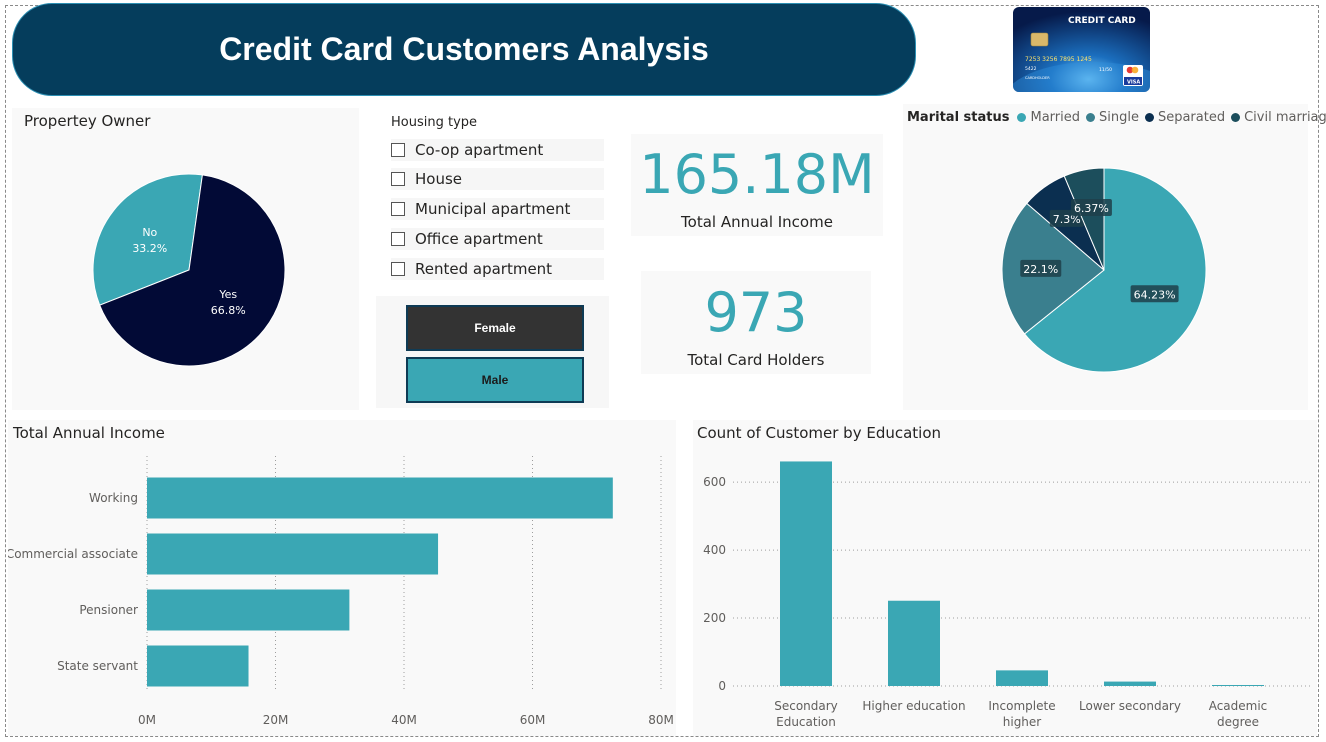 Image resolution: width=1326 pixels, height=742 pixels. I want to click on pie-value-civil-marriage: 6.37%, so click(1091, 208).